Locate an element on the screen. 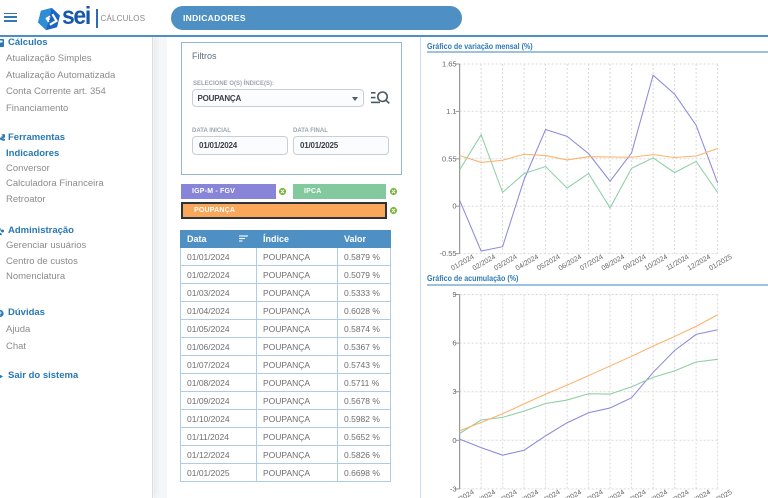 The height and width of the screenshot is (498, 768). svg-text: 1.1 is located at coordinates (451, 111).